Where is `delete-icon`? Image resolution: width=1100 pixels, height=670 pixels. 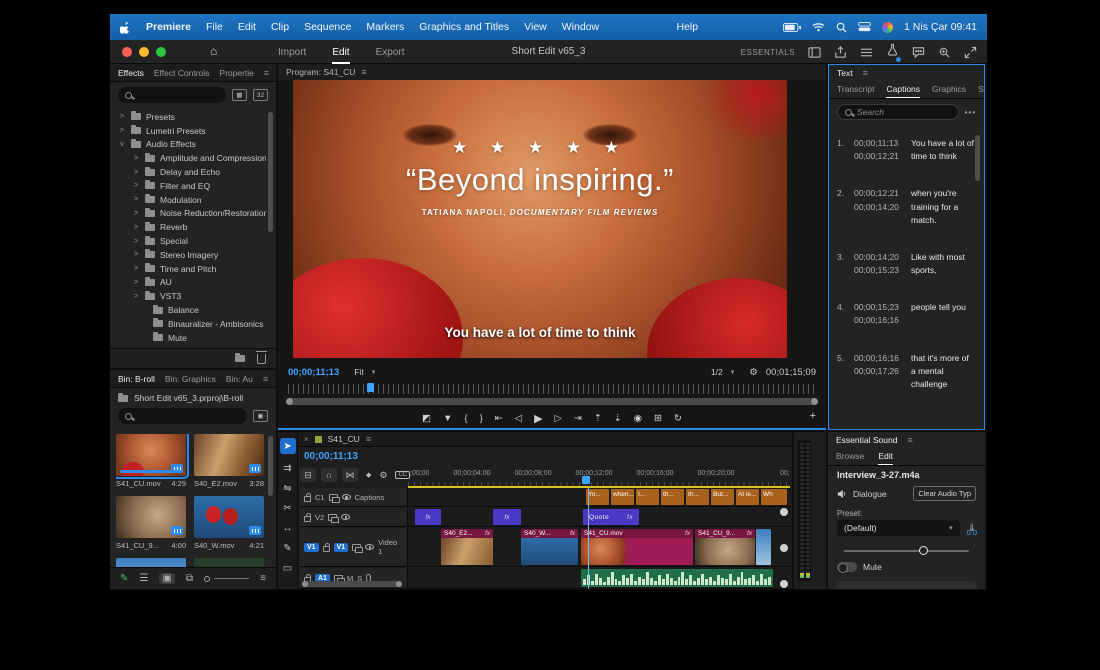
delete-icon is located at coordinates (261, 357).